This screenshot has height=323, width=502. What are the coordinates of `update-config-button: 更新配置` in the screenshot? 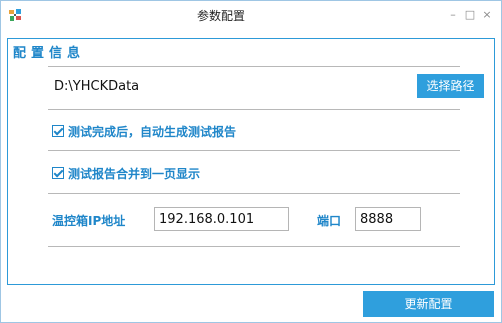 It's located at (428, 304).